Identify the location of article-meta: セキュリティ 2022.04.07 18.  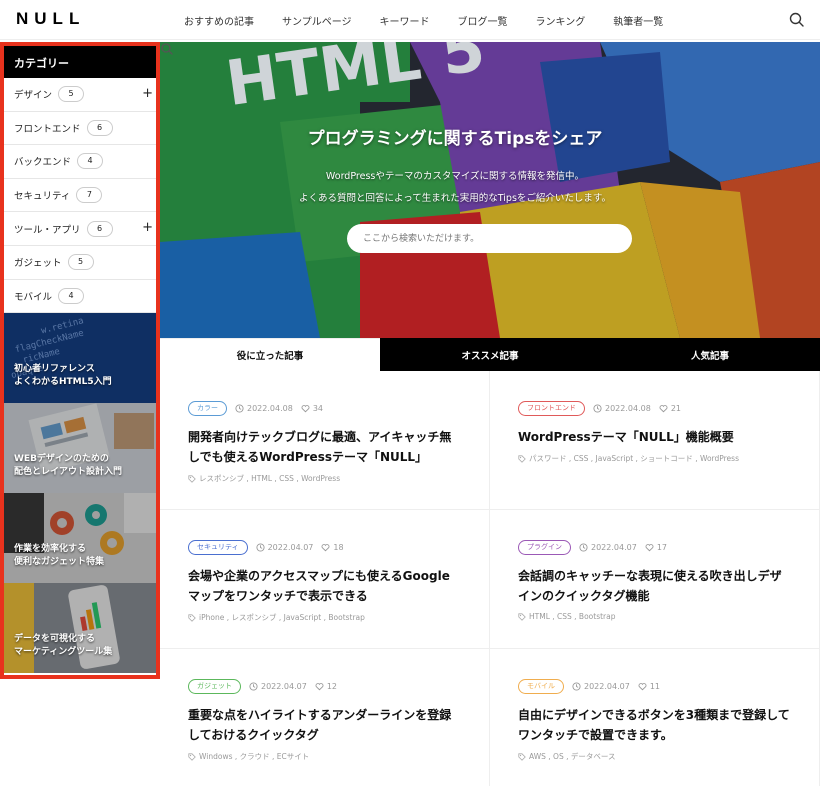
(324, 547).